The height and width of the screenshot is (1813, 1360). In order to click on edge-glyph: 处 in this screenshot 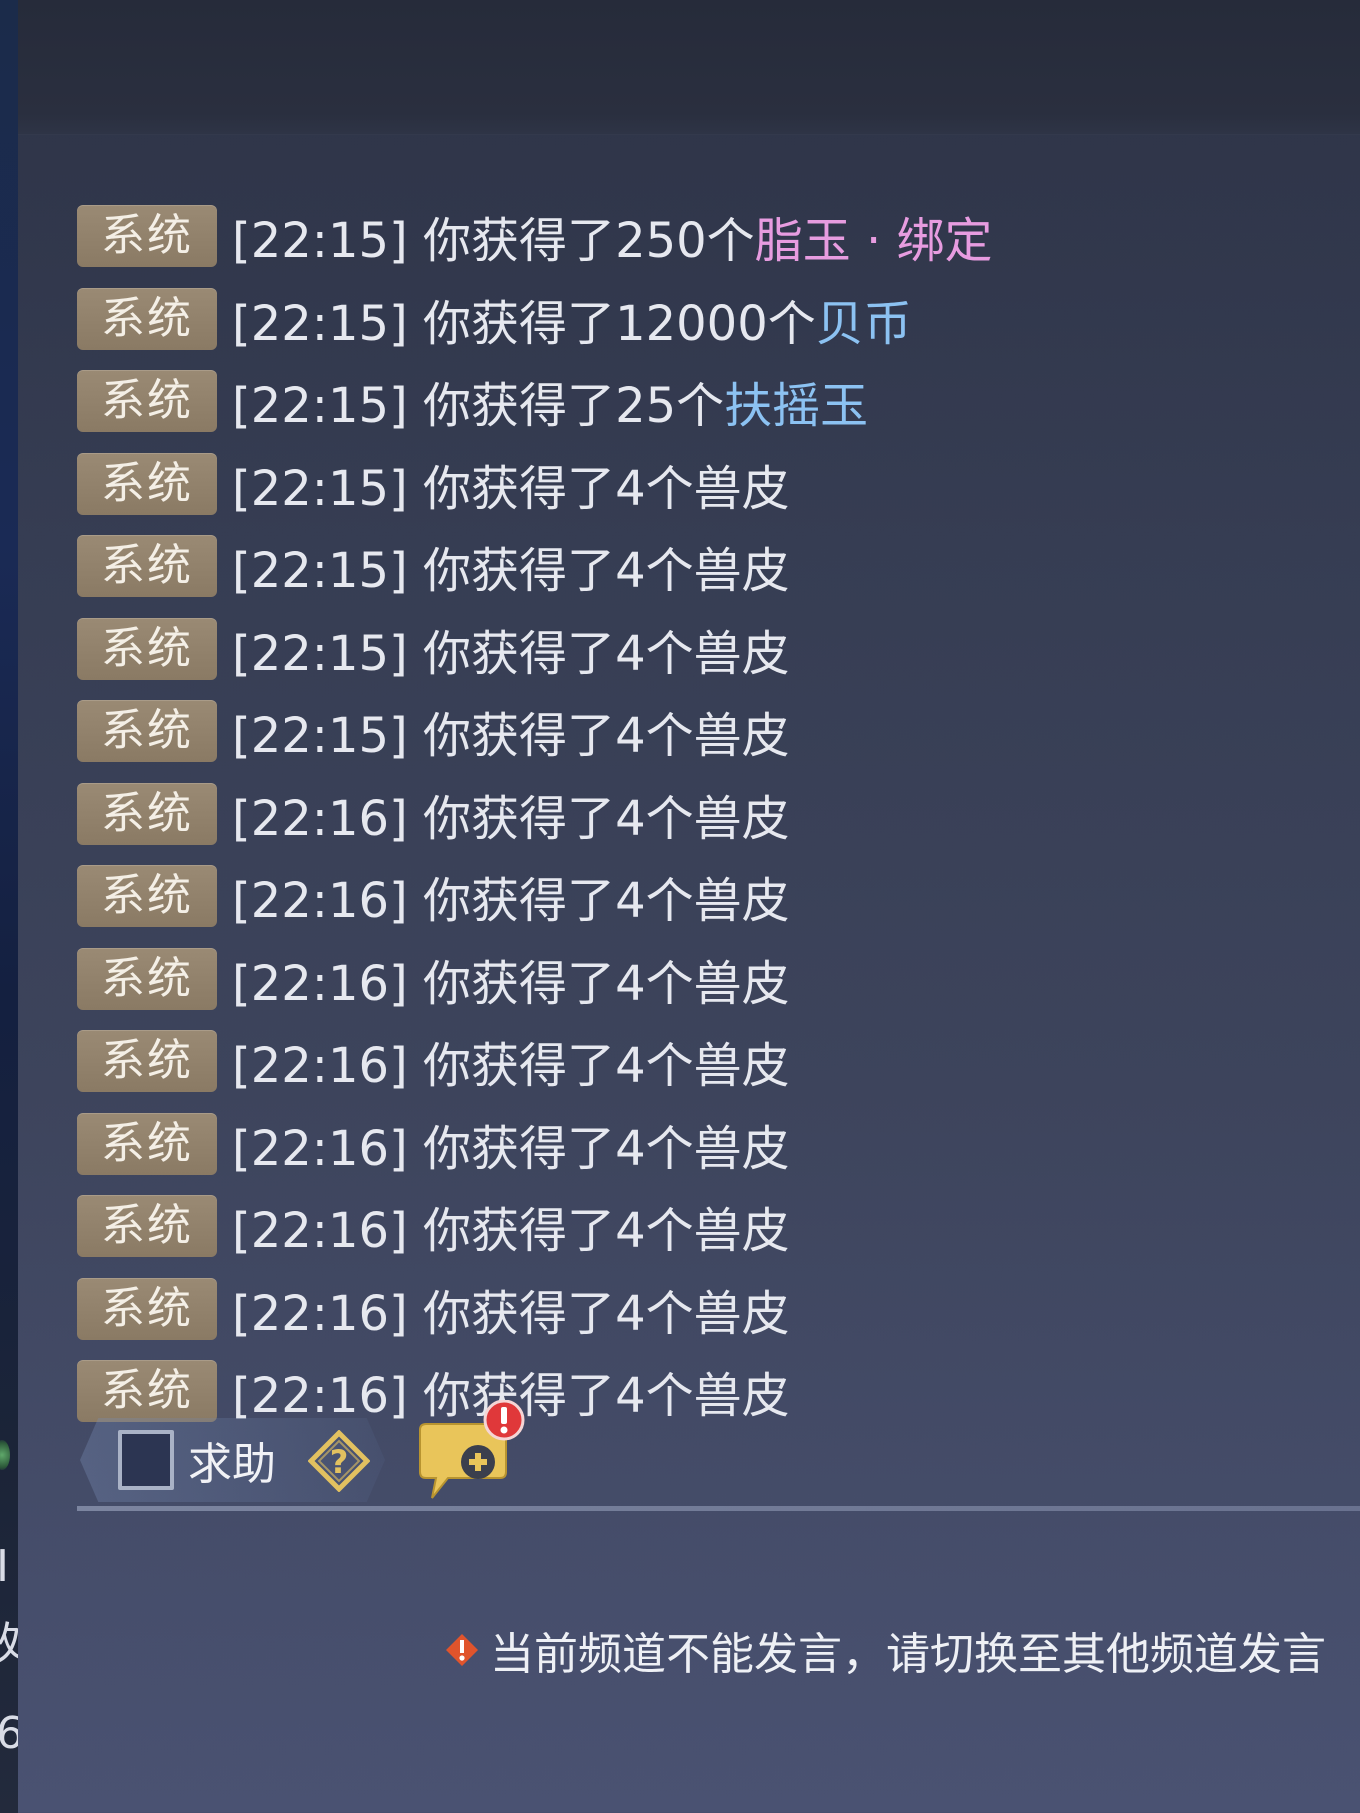, I will do `click(9, 1644)`.